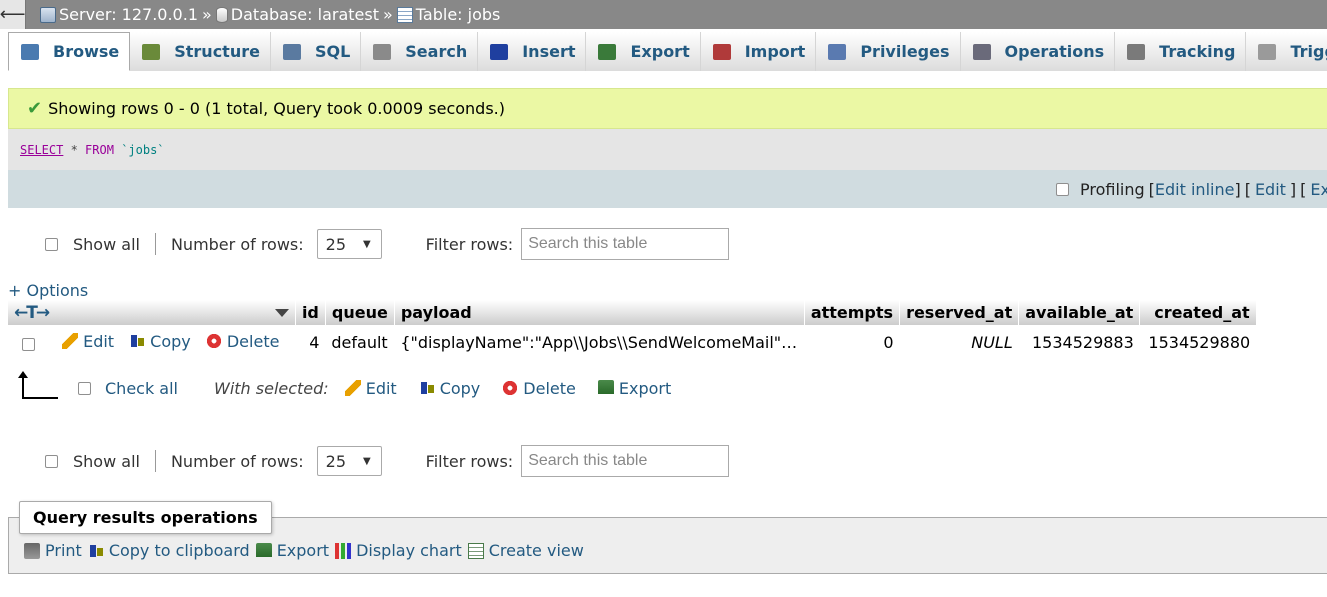 The width and height of the screenshot is (1327, 597). I want to click on tab-export: Export, so click(643, 51).